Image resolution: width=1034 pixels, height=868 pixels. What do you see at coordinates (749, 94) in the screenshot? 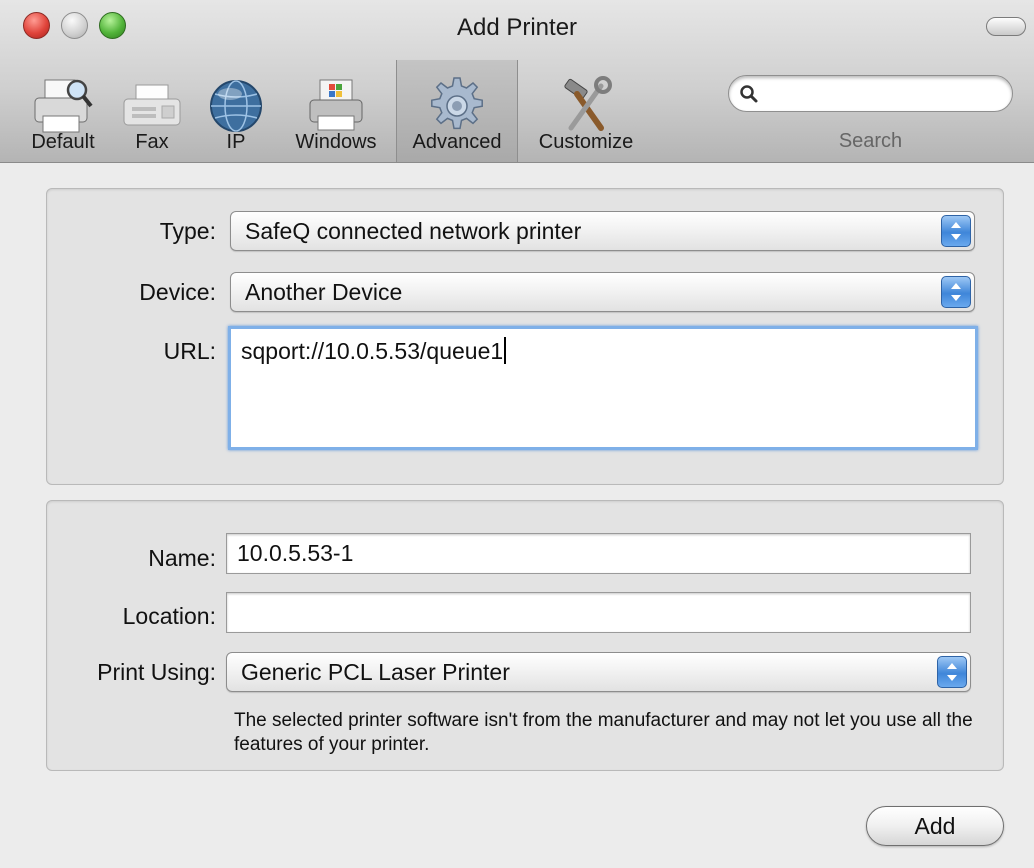
I see `search-icon` at bounding box center [749, 94].